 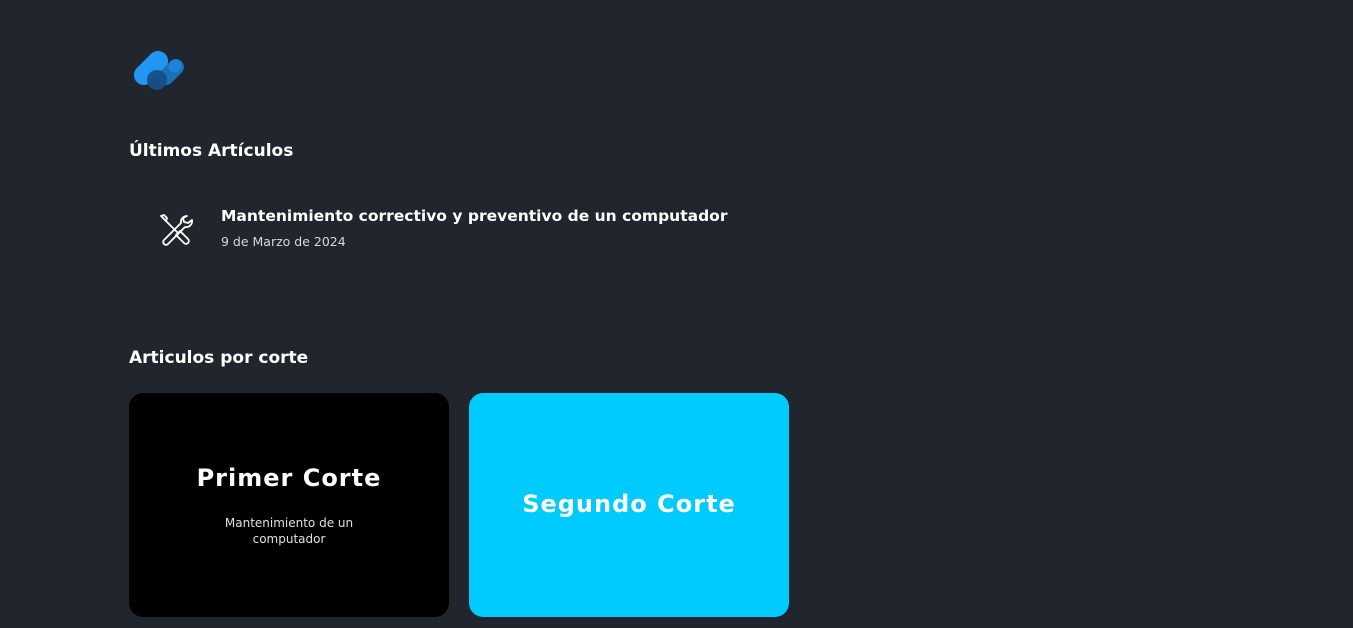 What do you see at coordinates (289, 478) in the screenshot?
I see `card-title: Primer Corte` at bounding box center [289, 478].